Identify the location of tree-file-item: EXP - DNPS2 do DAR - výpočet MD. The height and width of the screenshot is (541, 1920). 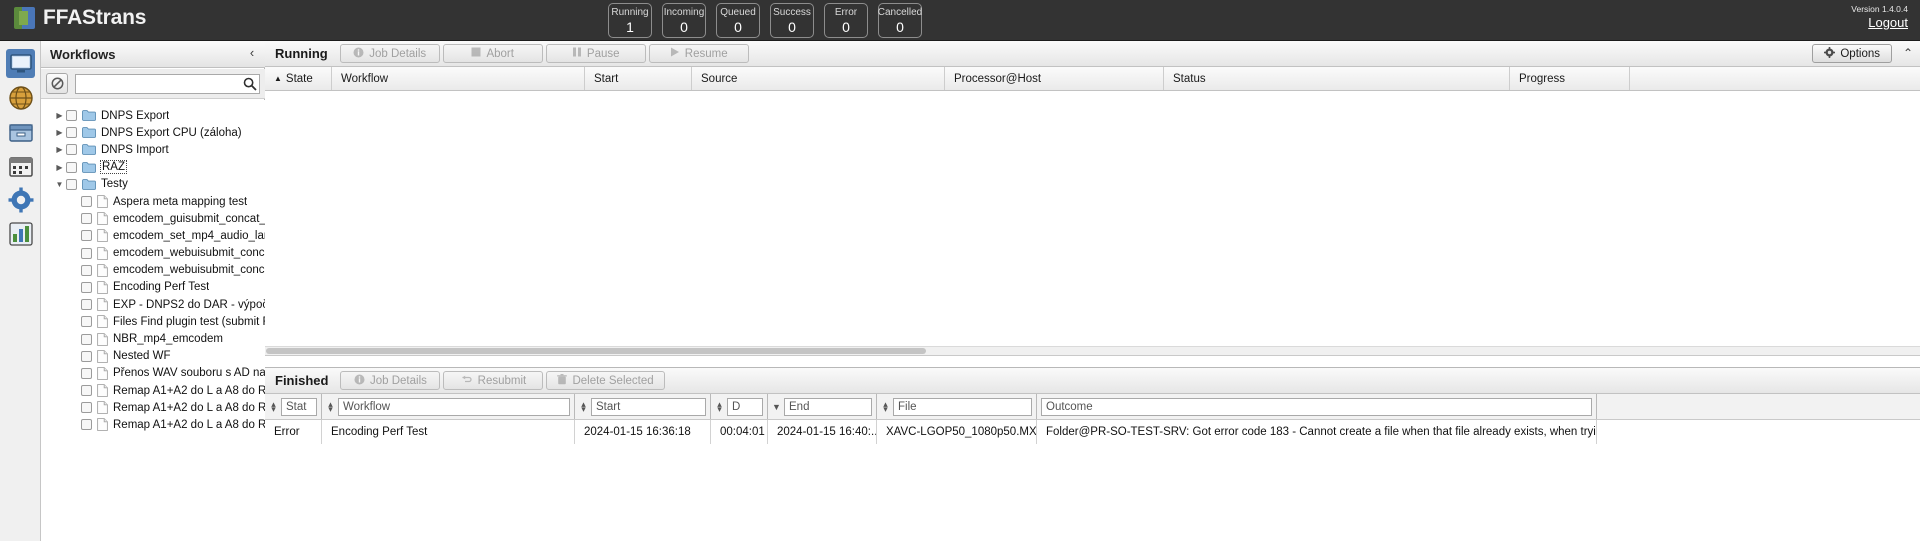
(153, 304).